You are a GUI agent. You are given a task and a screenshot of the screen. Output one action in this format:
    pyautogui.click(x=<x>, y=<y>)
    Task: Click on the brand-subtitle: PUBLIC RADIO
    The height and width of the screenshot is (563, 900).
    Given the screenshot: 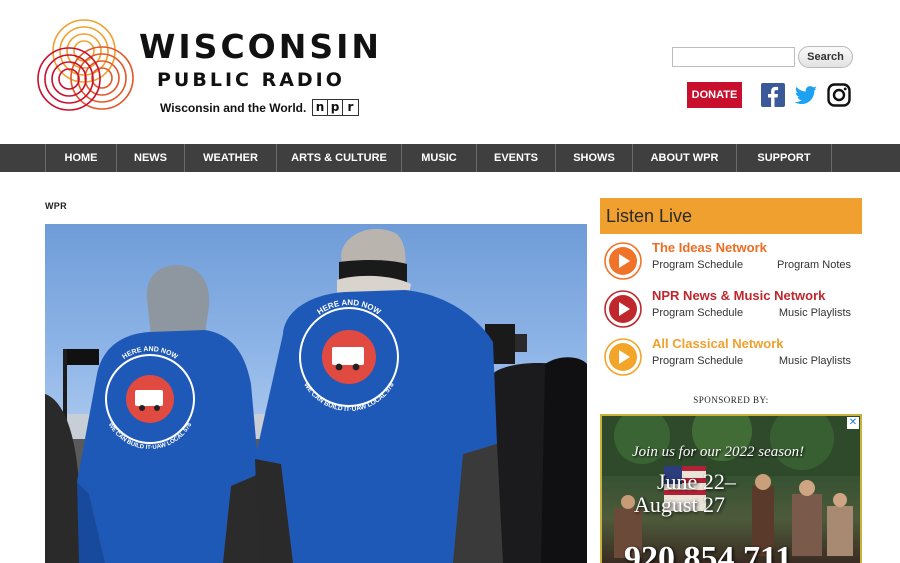 What is the action you would take?
    pyautogui.click(x=251, y=80)
    